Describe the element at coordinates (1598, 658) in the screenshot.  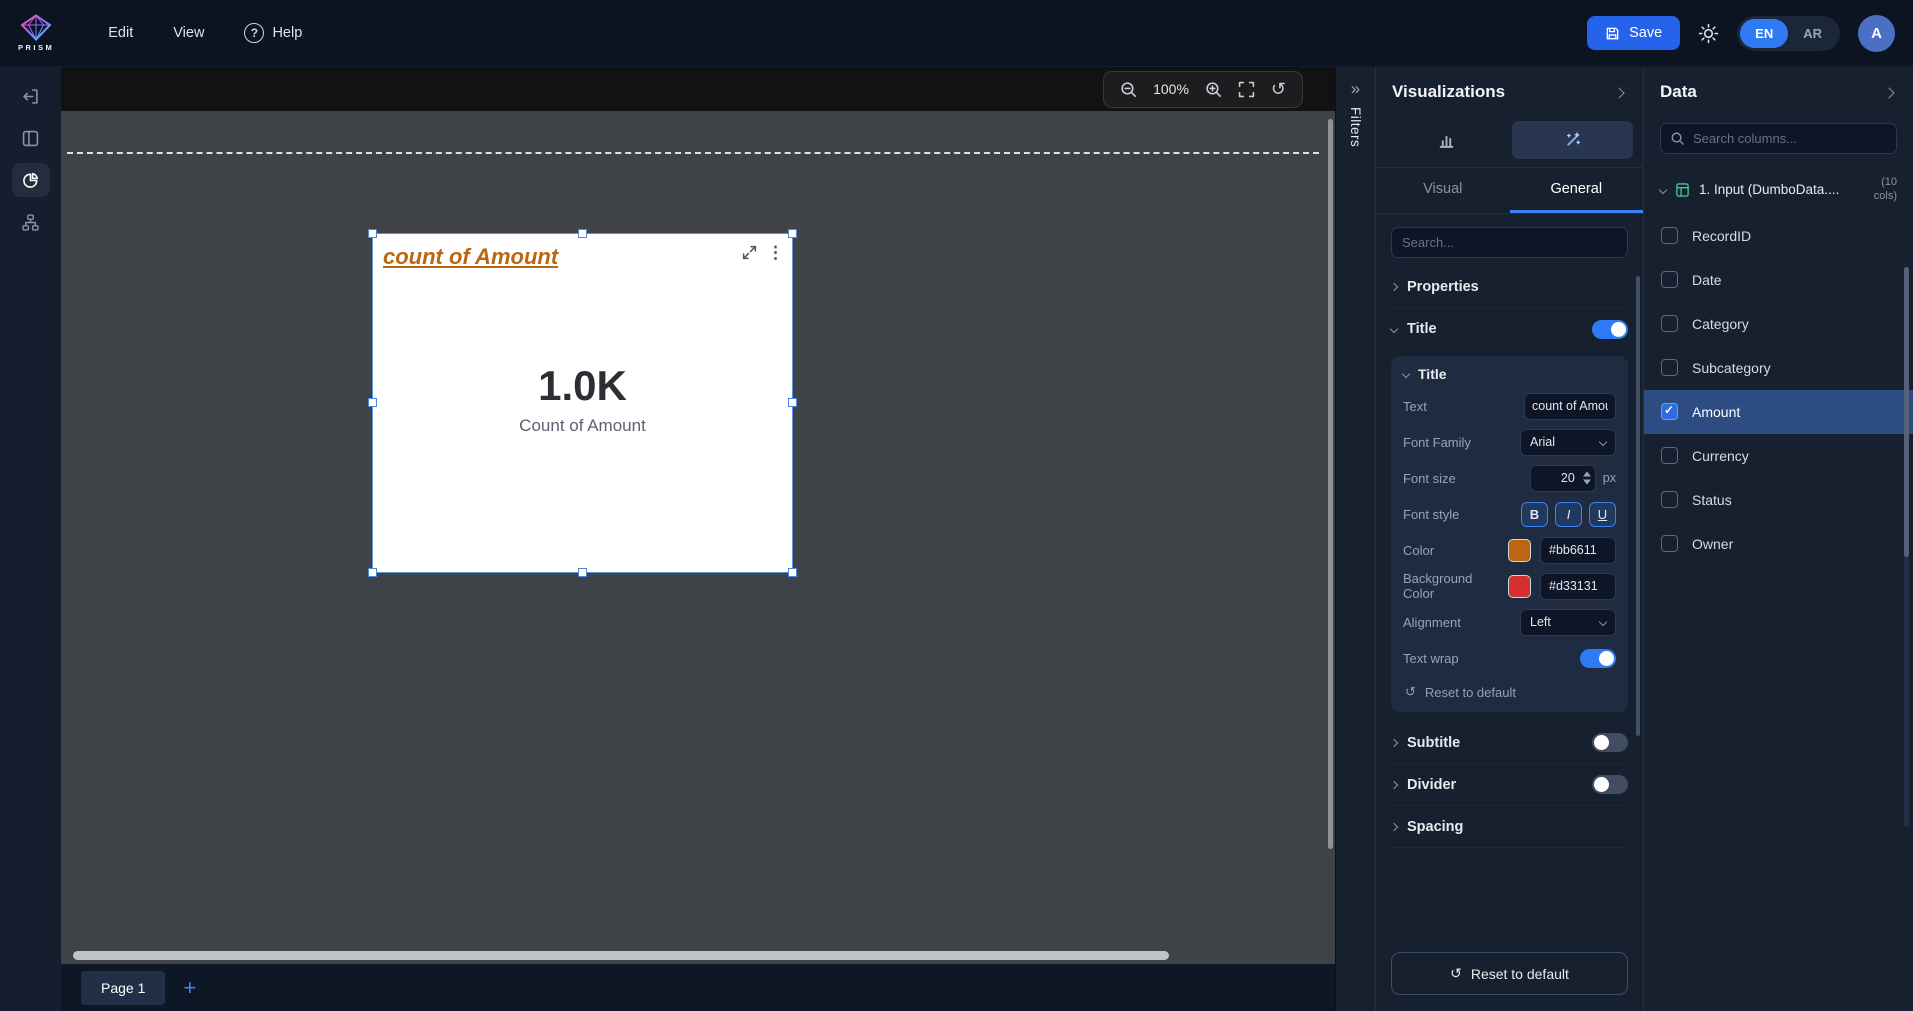
I see `text-wrap-toggle` at that location.